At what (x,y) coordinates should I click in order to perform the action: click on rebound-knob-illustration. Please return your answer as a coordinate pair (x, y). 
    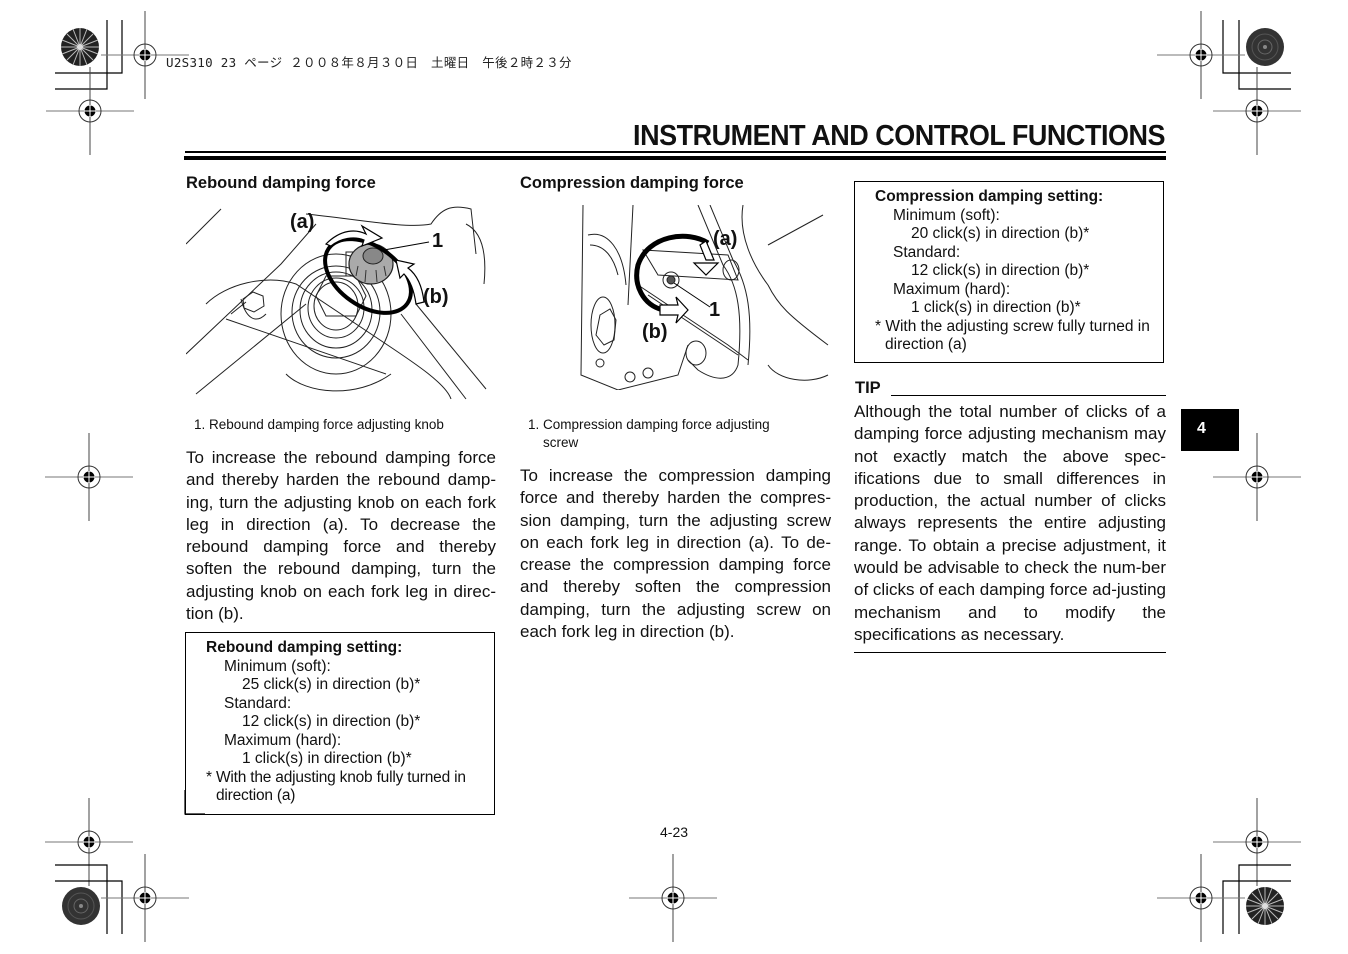
    Looking at the image, I should click on (336, 303).